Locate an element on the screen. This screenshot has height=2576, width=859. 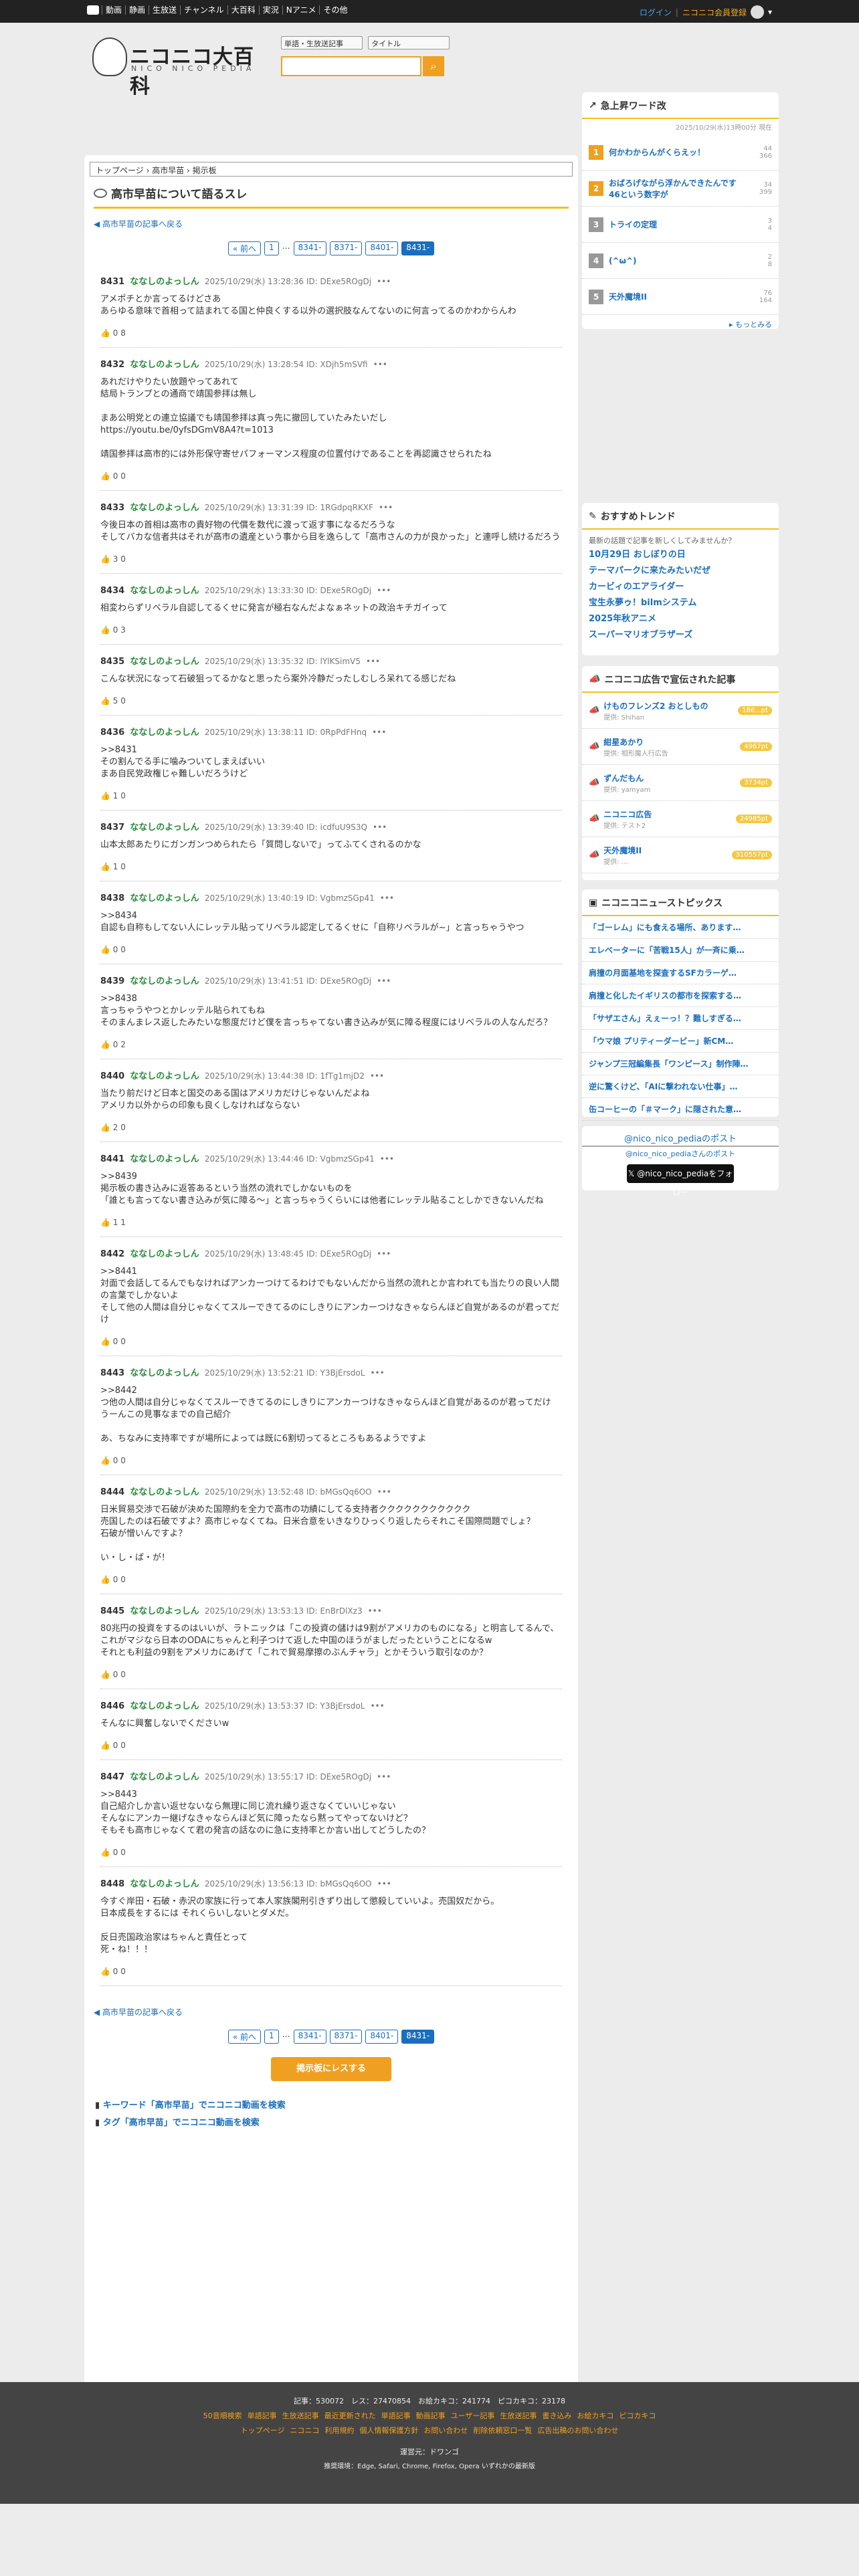
pager-page: 1 is located at coordinates (271, 248).